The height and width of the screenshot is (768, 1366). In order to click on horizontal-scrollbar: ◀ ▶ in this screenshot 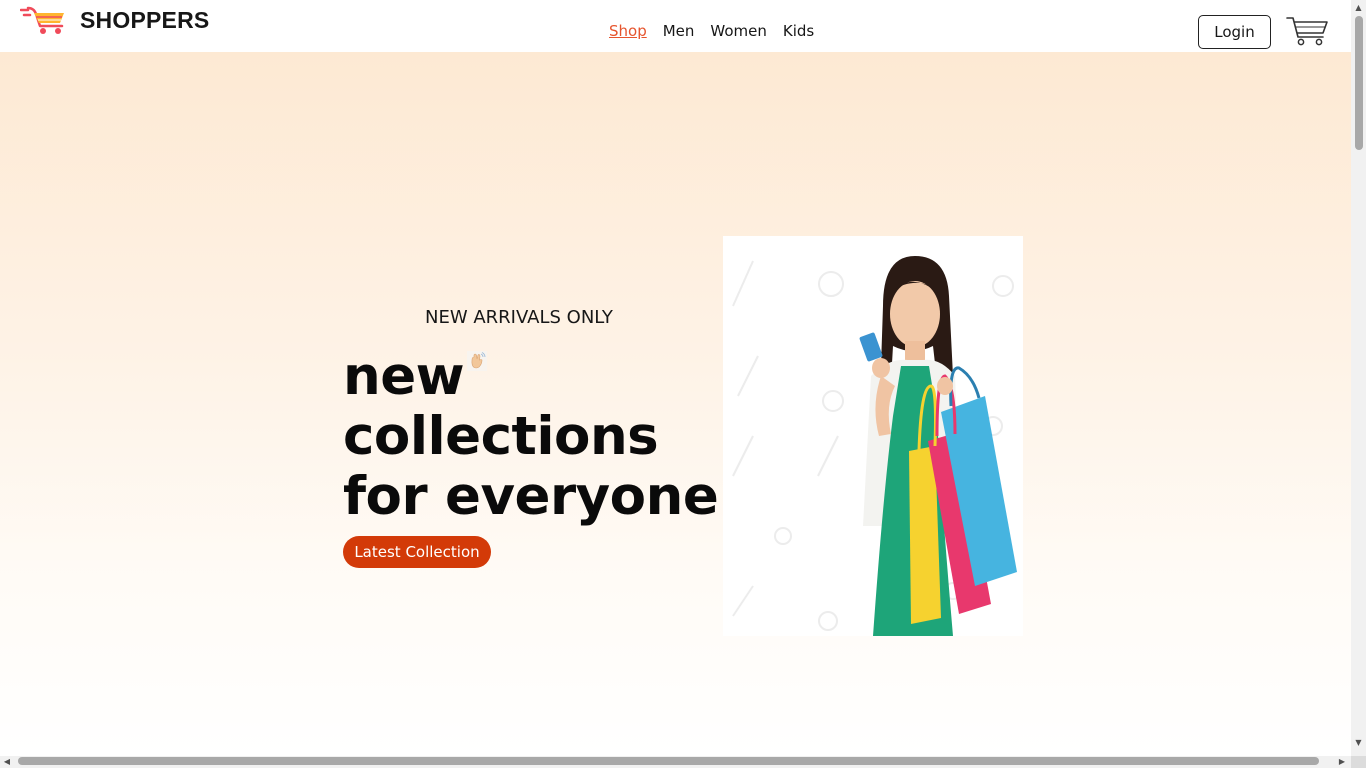, I will do `click(675, 762)`.